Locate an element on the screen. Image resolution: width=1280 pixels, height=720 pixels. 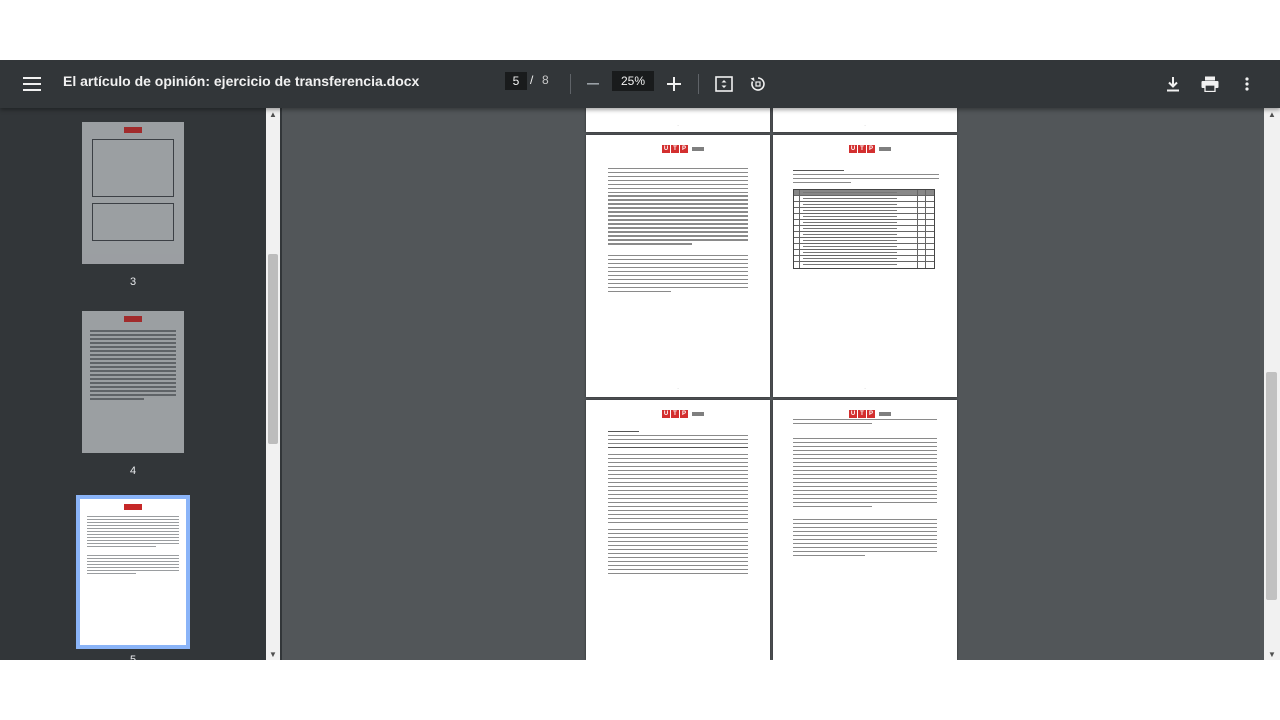
plus-icon is located at coordinates (674, 84).